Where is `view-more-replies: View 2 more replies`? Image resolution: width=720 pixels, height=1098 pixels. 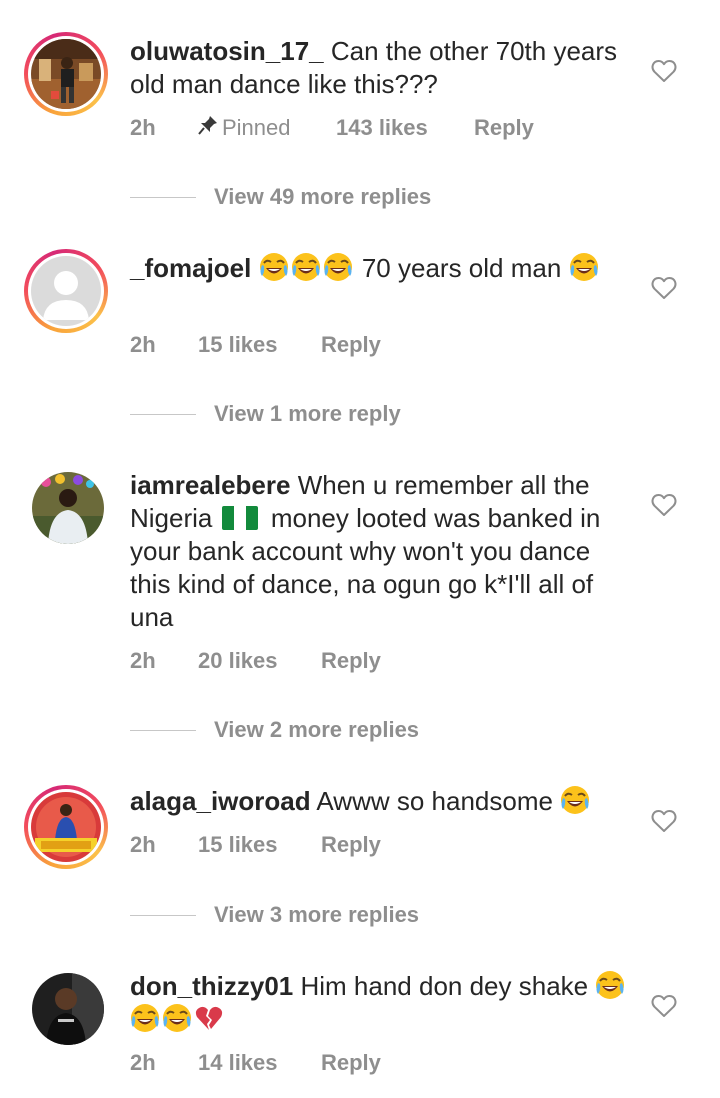
view-more-replies: View 2 more replies is located at coordinates (274, 730).